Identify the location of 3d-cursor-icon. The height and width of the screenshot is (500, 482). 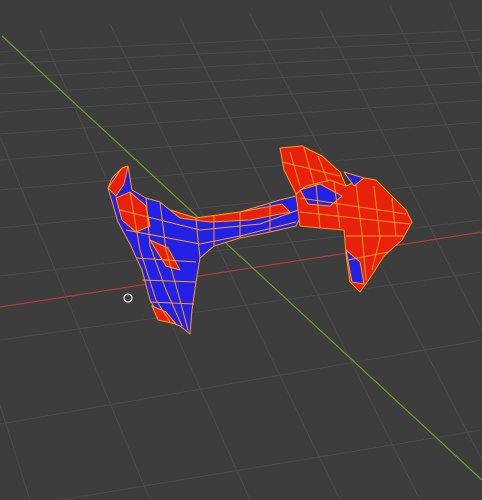
(128, 298).